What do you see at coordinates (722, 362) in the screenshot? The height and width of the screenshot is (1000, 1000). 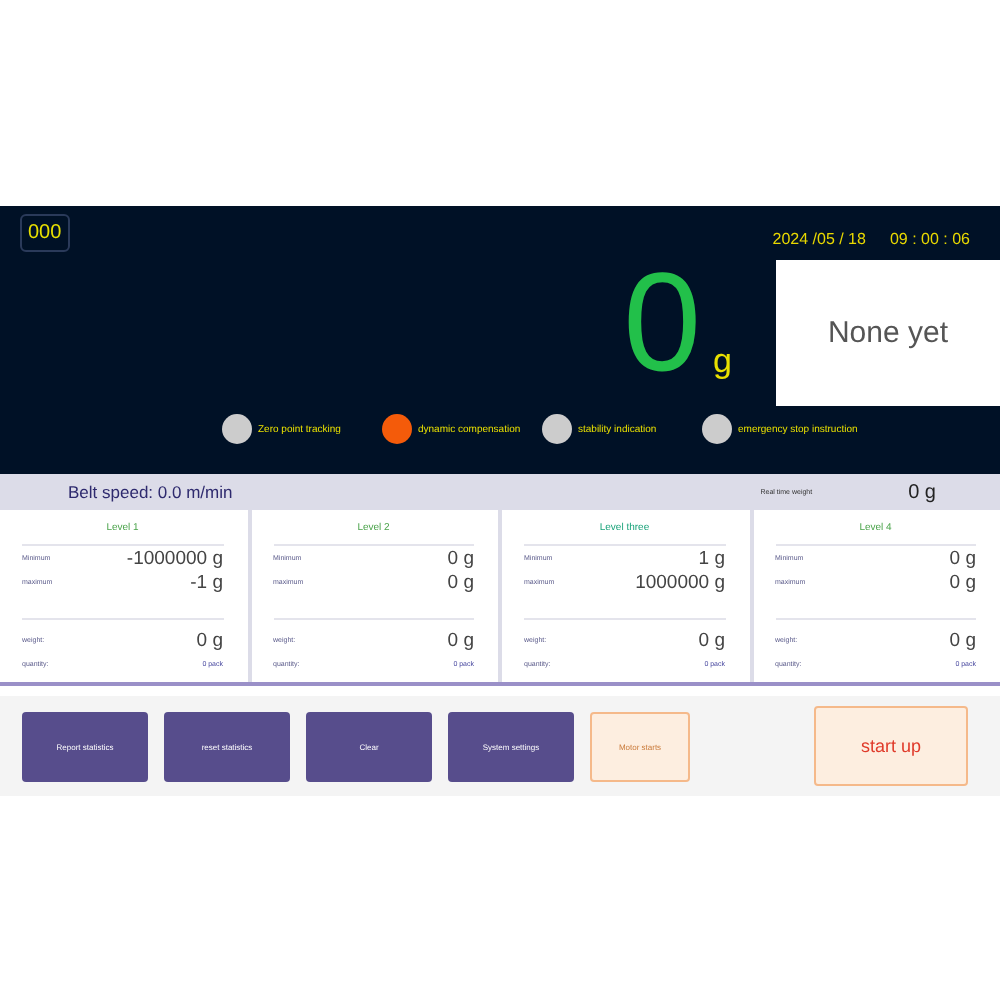 I see `weight-unit: g` at bounding box center [722, 362].